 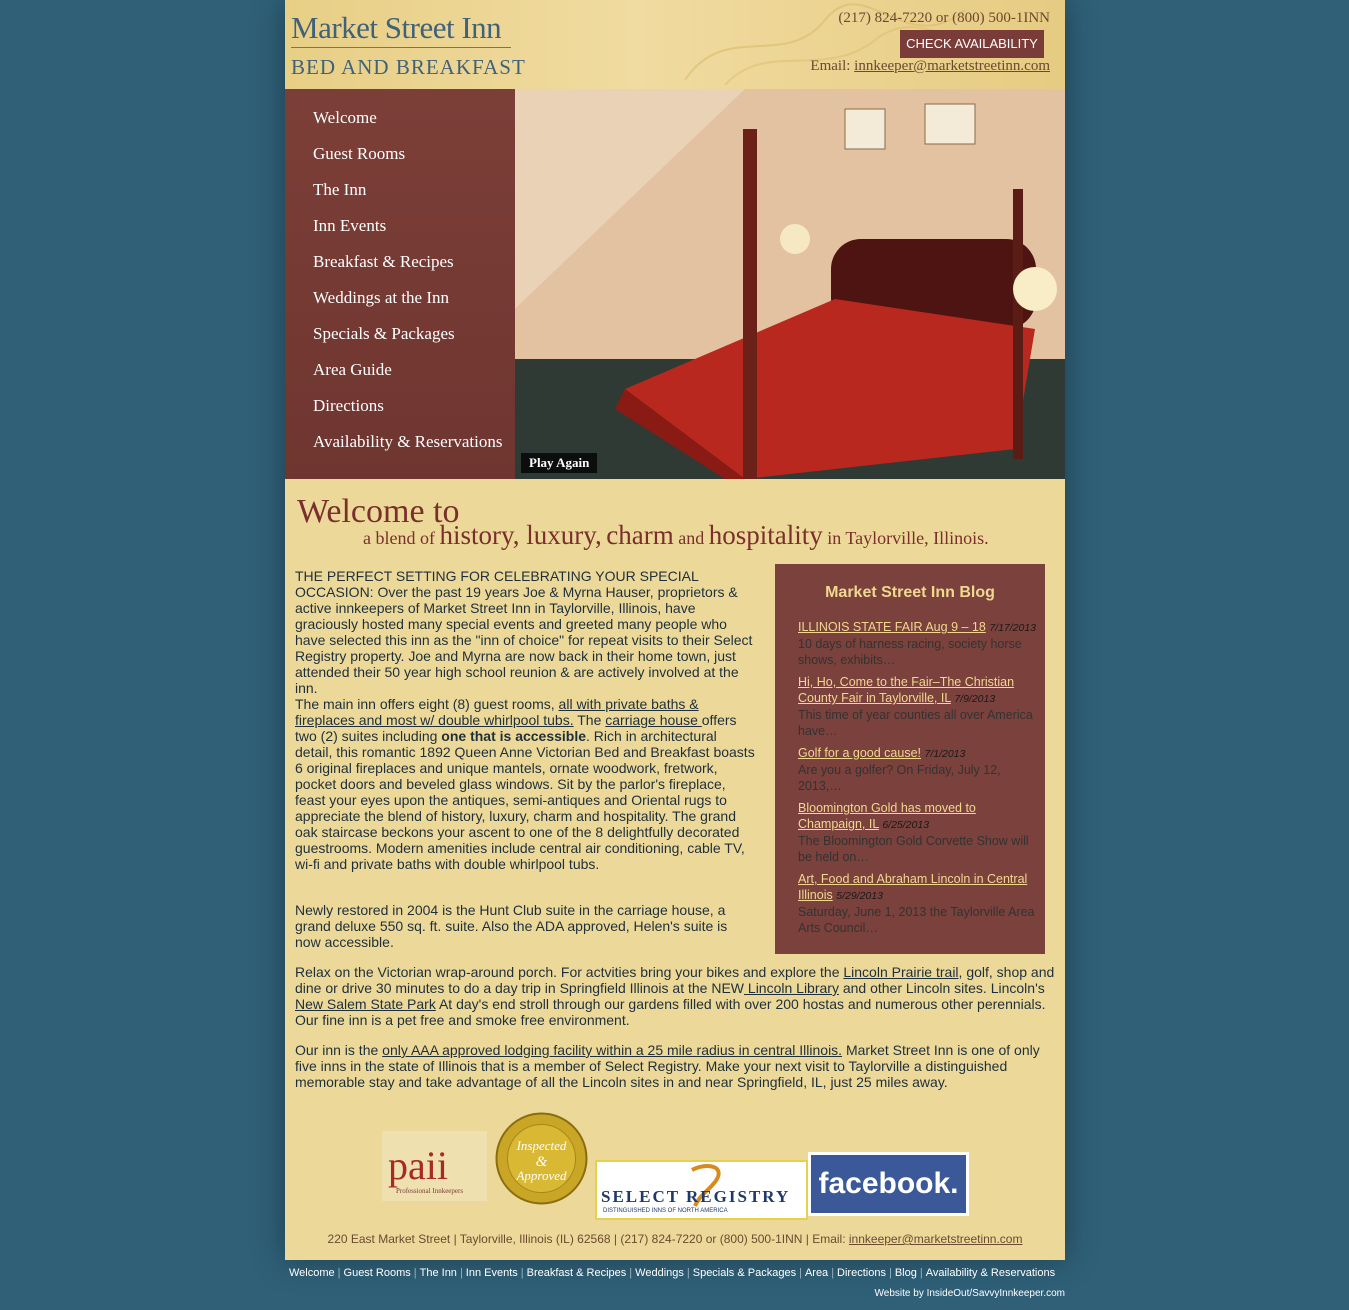 I want to click on tagline-in-taylorville: in Taylorville, Illinois., so click(x=908, y=538).